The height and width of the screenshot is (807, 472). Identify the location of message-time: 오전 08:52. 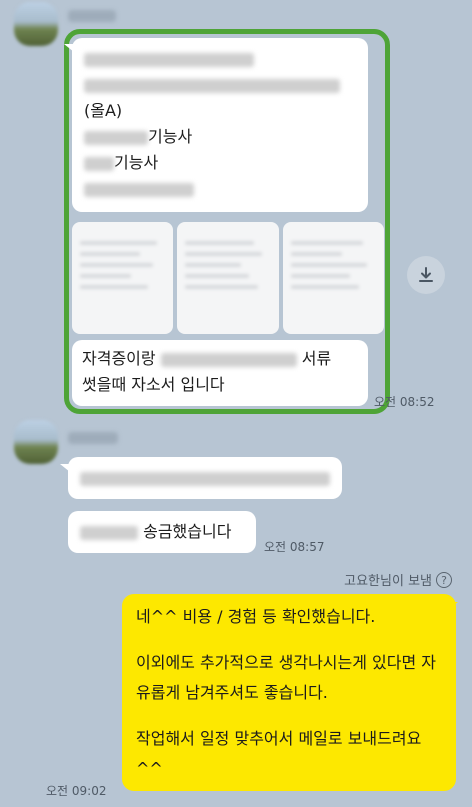
(404, 402).